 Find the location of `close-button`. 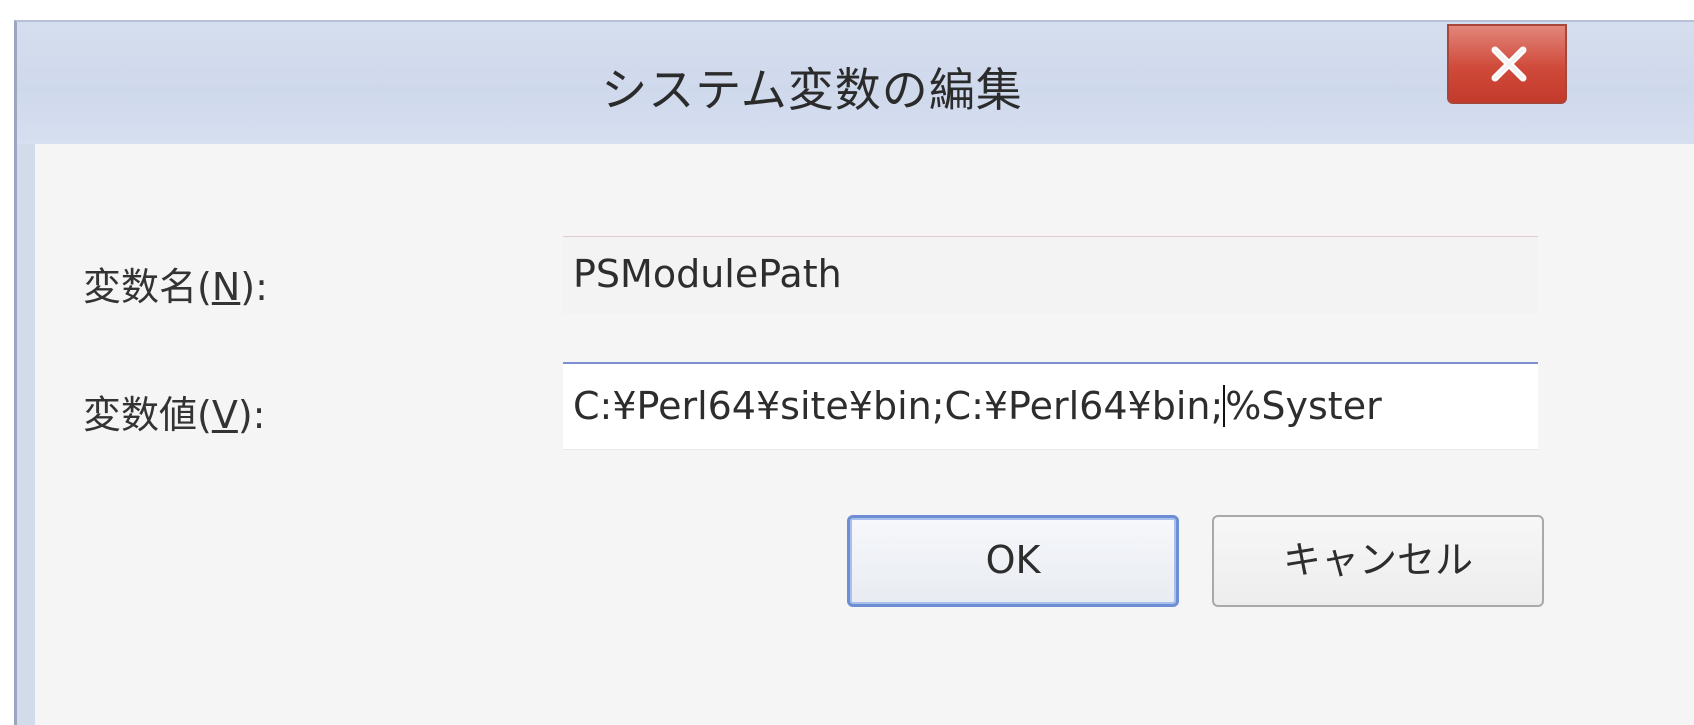

close-button is located at coordinates (1507, 64).